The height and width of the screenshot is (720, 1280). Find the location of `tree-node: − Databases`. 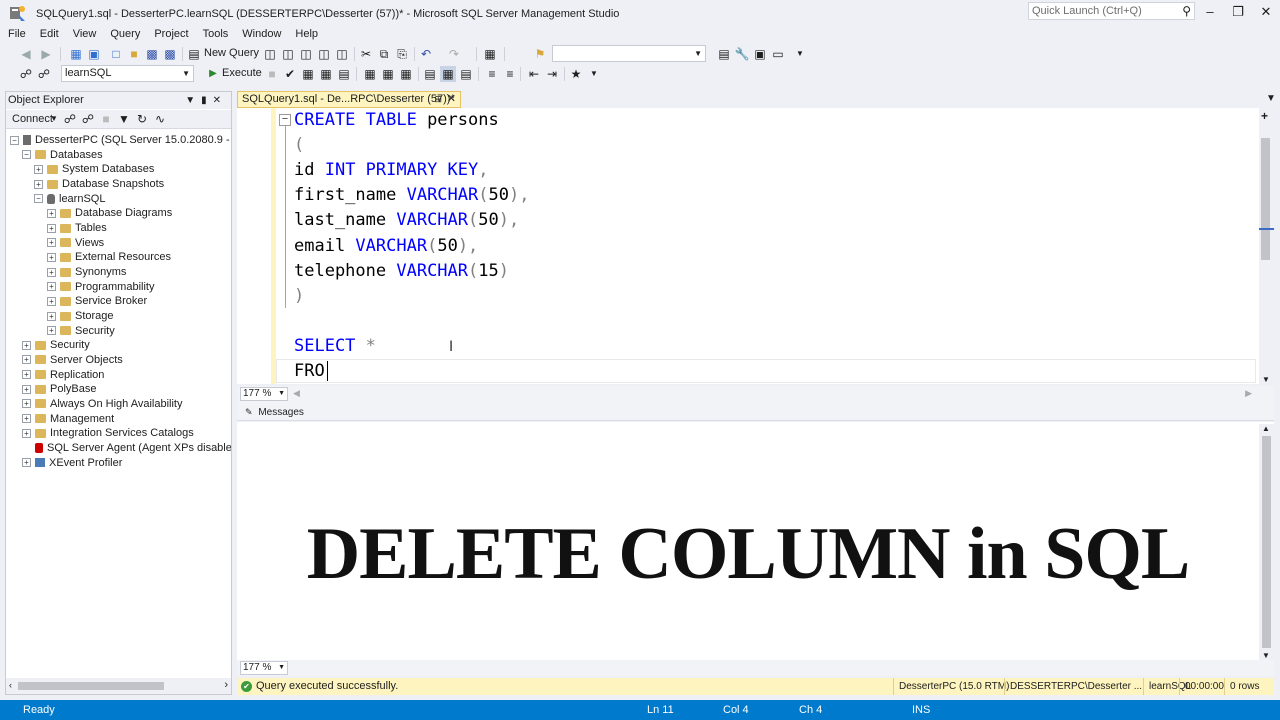

tree-node: − Databases is located at coordinates (62, 155).